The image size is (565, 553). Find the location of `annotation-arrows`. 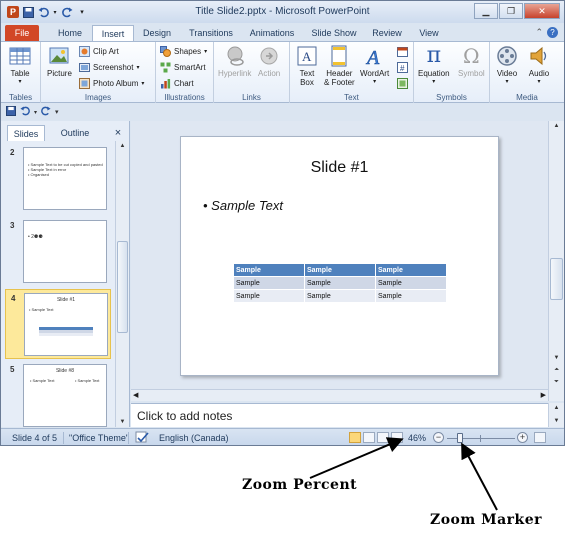

annotation-arrows is located at coordinates (403, 474).